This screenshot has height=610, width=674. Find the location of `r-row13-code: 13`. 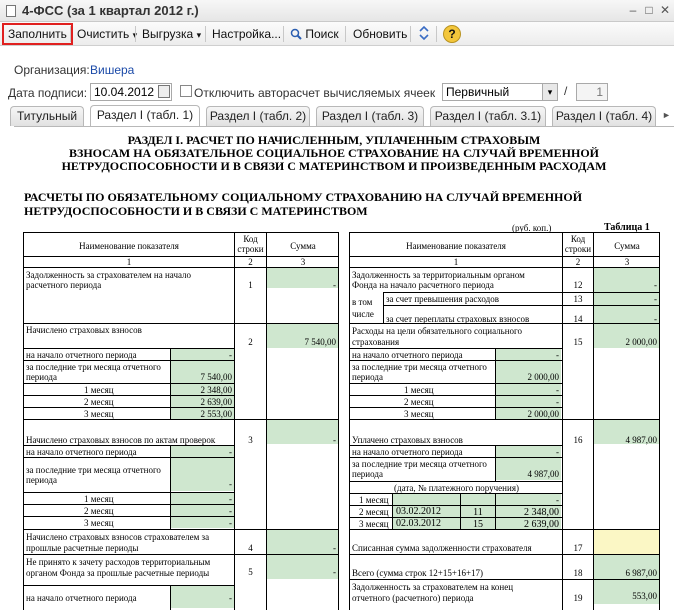

r-row13-code: 13 is located at coordinates (578, 299).